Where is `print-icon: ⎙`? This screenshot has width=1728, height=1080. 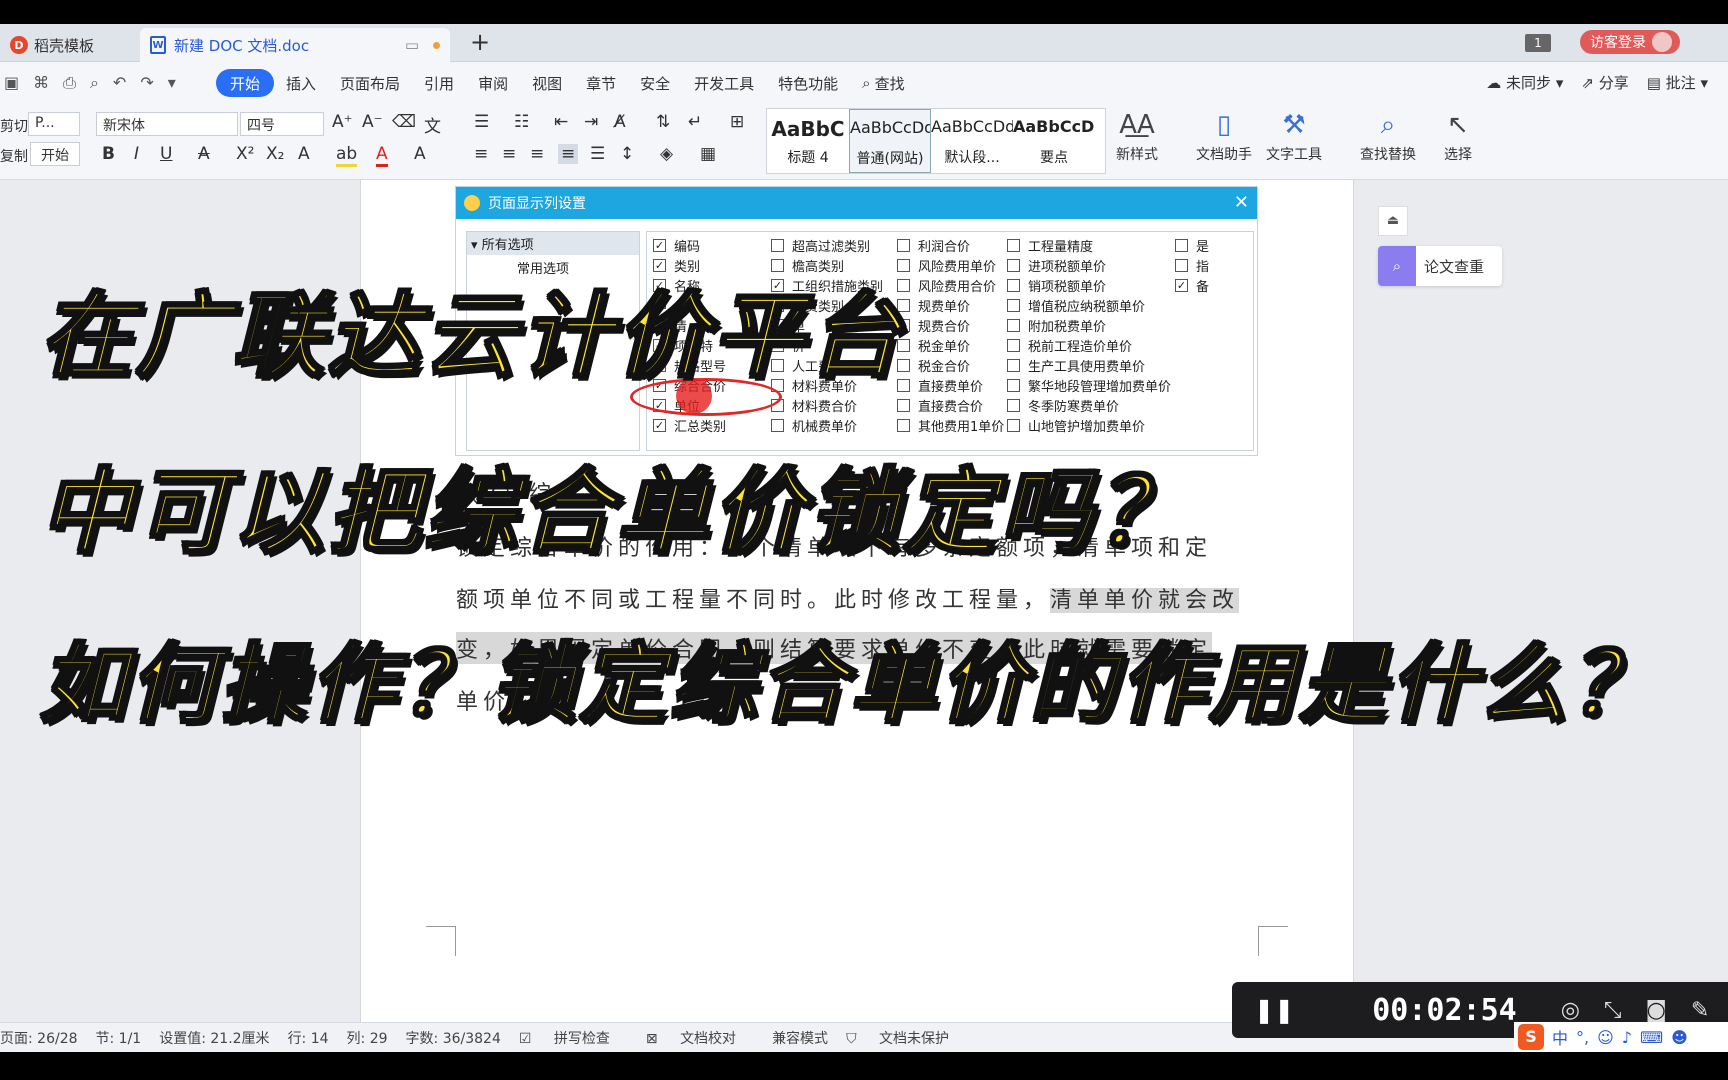
print-icon: ⎙ is located at coordinates (69, 83).